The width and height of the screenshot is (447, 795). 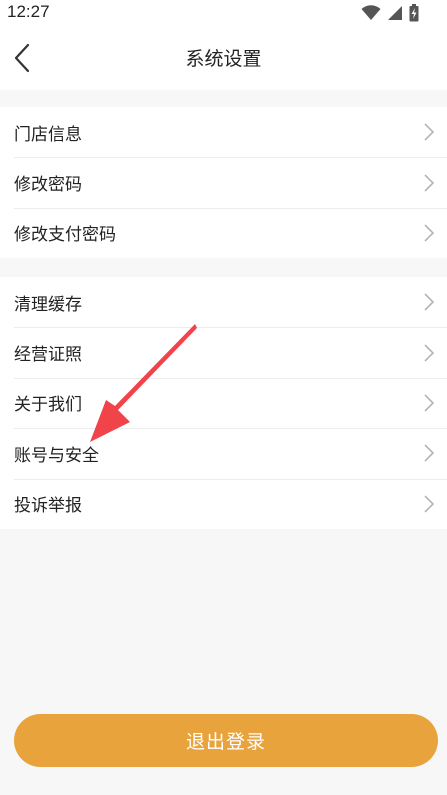 What do you see at coordinates (65, 235) in the screenshot?
I see `menu-item-label: 修改支付密码` at bounding box center [65, 235].